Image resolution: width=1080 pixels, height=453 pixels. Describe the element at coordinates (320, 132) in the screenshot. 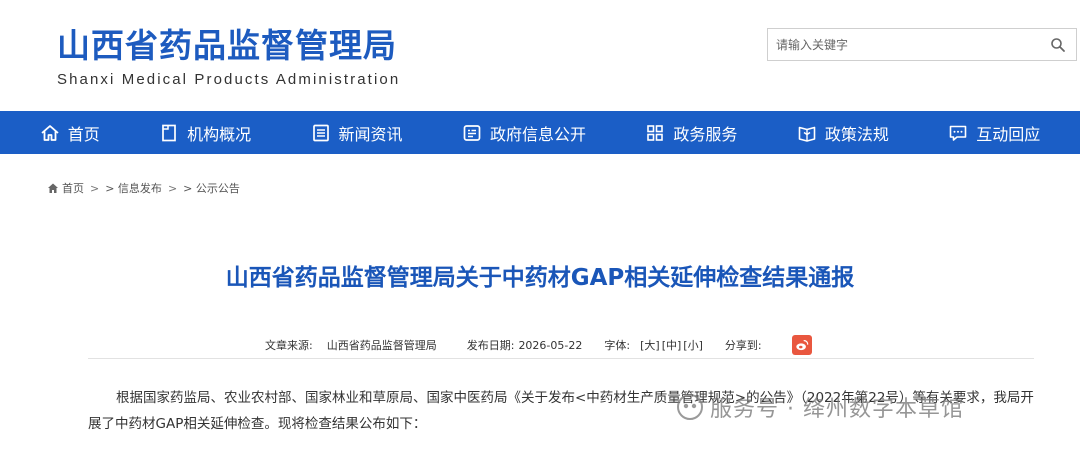

I see `news-icon` at that location.